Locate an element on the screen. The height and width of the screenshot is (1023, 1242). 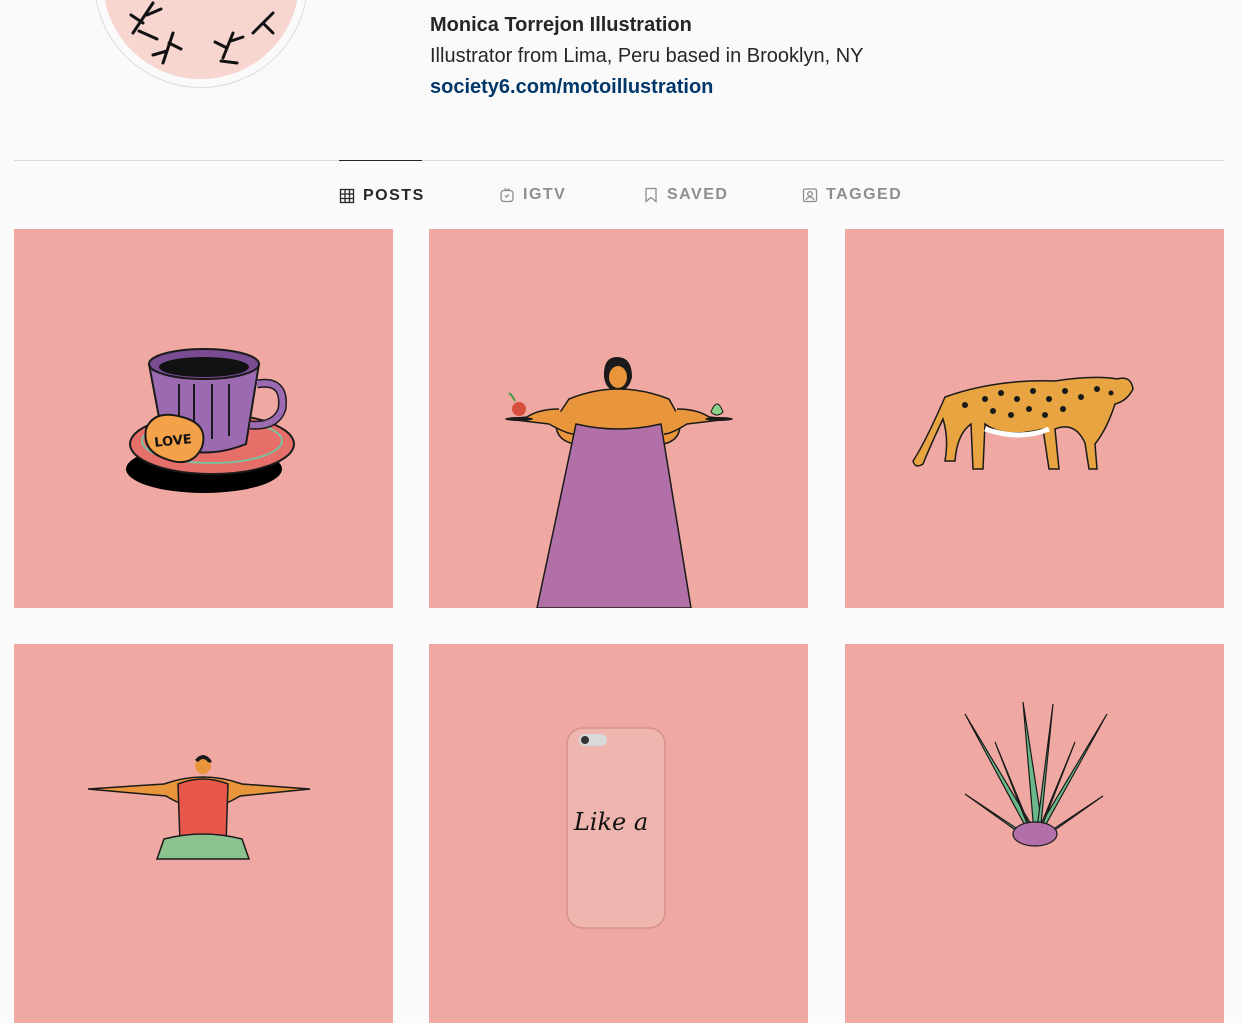
igtv-icon is located at coordinates (507, 195).